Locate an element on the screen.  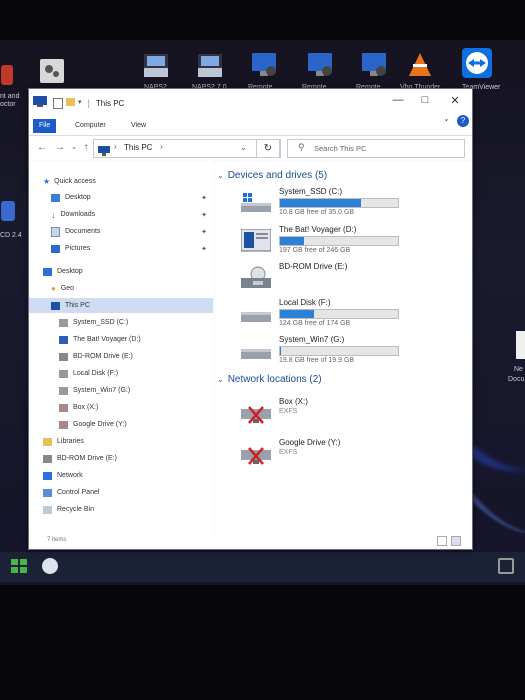
expand-ribbon-icon: ⌄ is located at coordinates (446, 118).